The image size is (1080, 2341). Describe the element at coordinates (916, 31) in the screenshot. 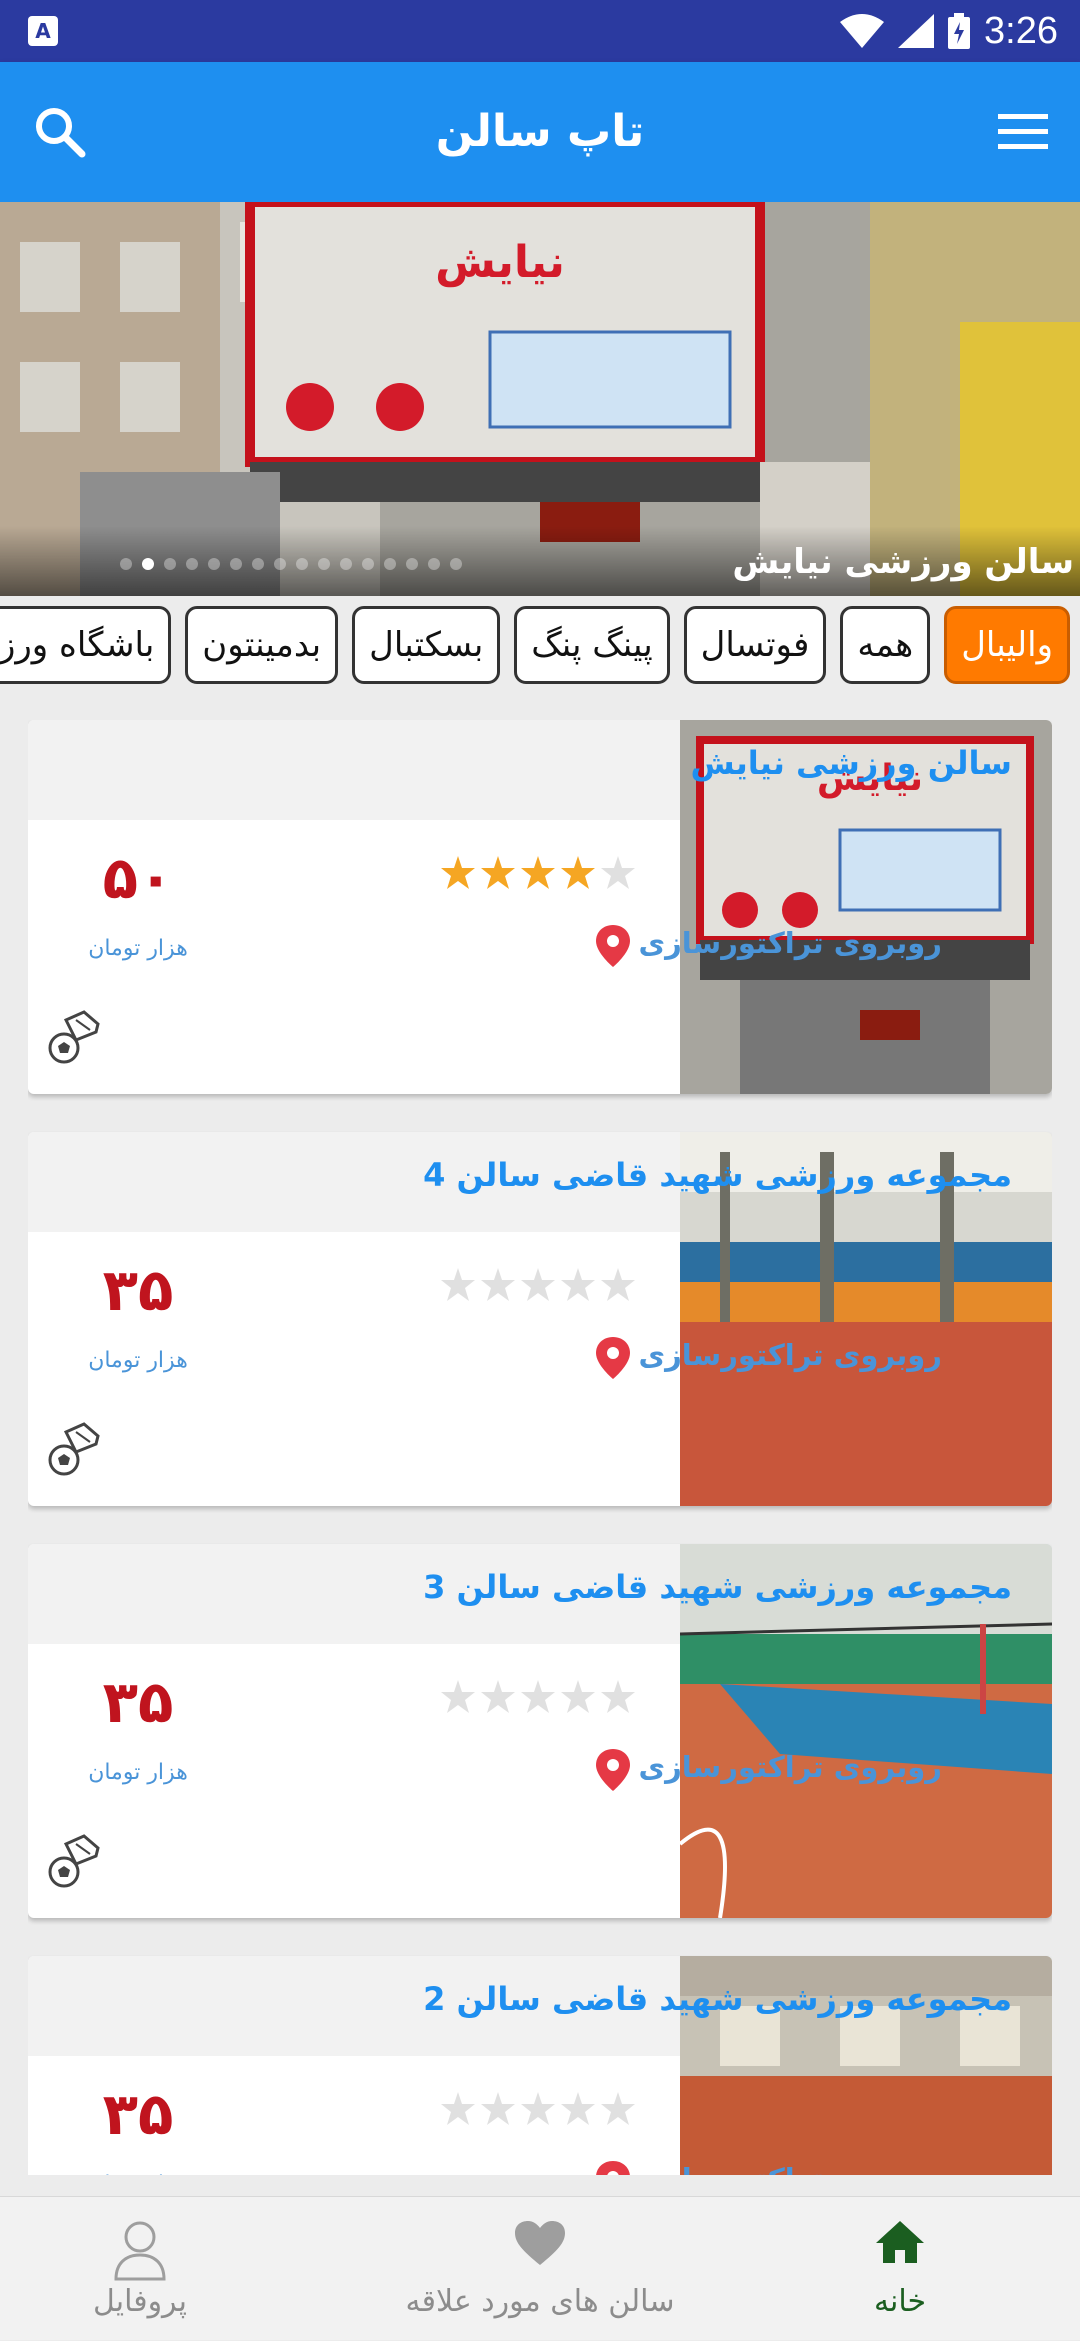

I see `signal-icon` at that location.